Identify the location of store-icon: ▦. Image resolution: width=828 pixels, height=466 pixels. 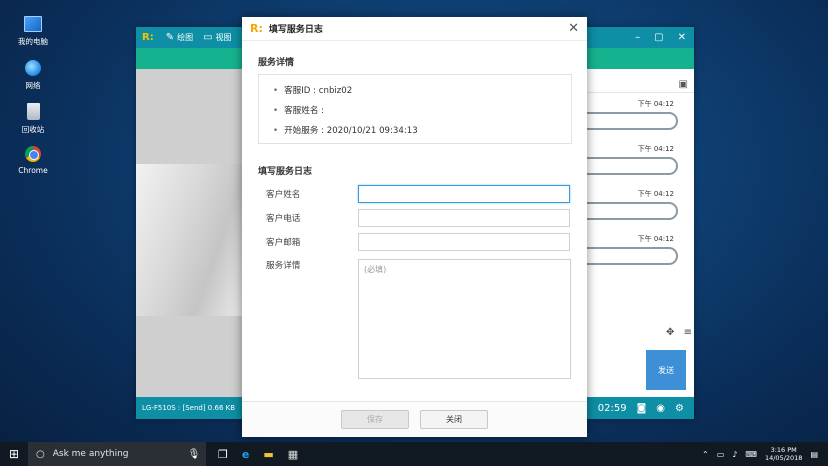
(293, 454).